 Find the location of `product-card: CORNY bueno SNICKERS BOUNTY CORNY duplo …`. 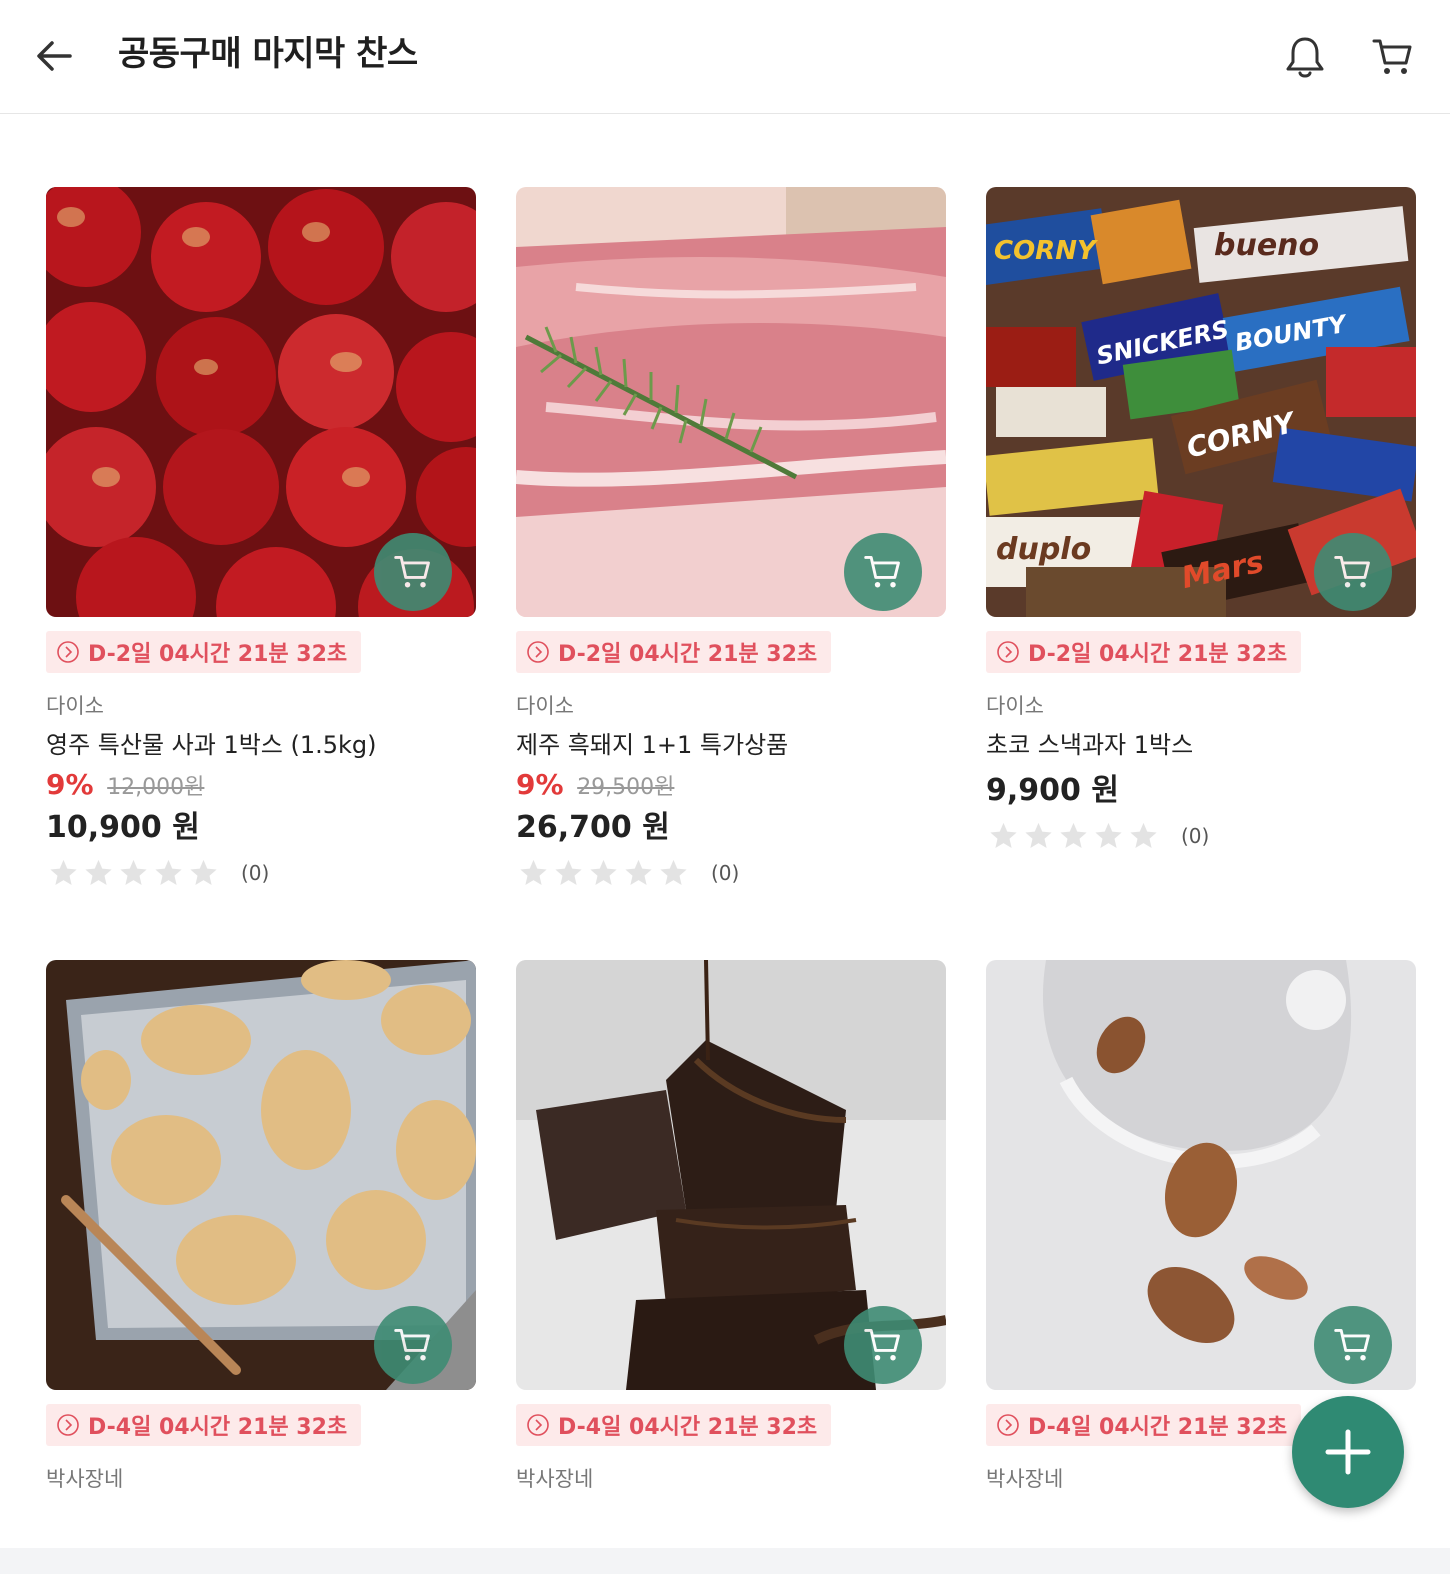

product-card: CORNY bueno SNICKERS BOUNTY CORNY duplo … is located at coordinates (1201, 520).